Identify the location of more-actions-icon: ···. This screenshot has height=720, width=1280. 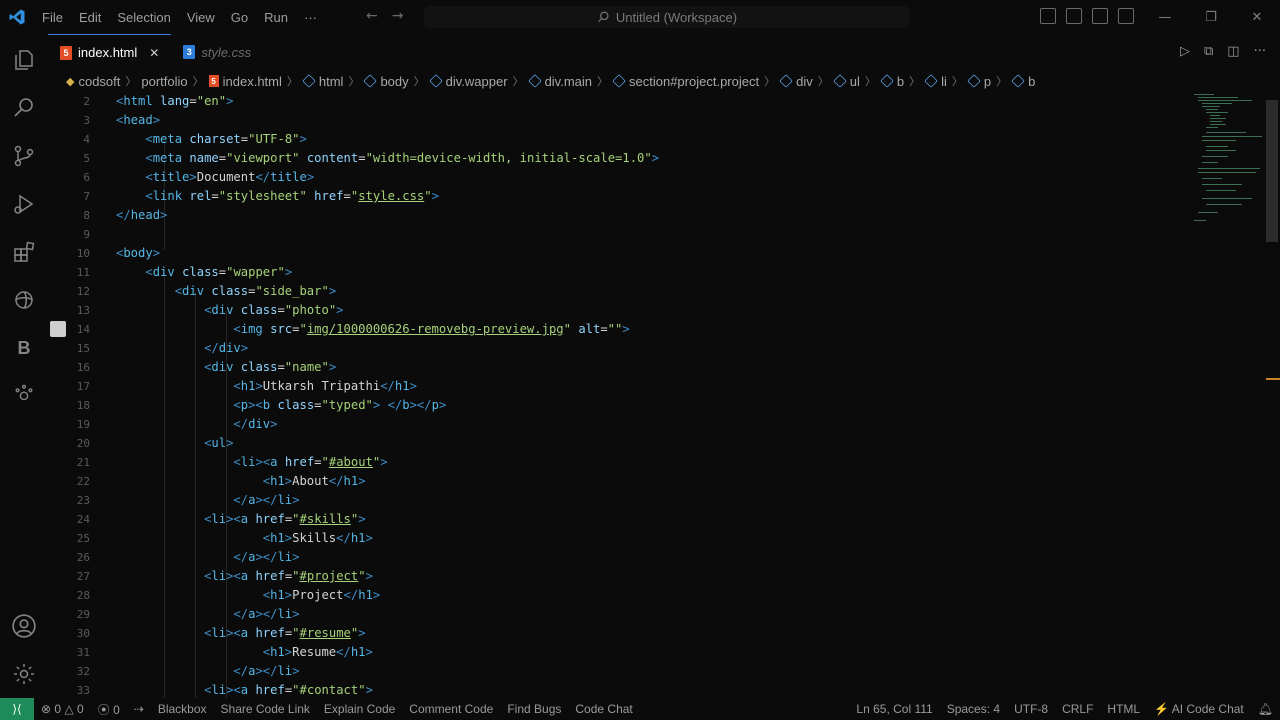
(1260, 51).